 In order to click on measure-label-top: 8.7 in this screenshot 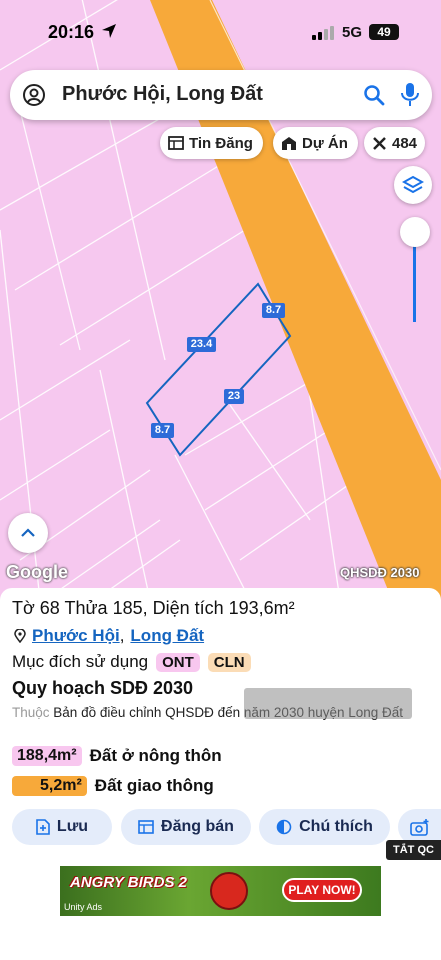, I will do `click(273, 310)`.